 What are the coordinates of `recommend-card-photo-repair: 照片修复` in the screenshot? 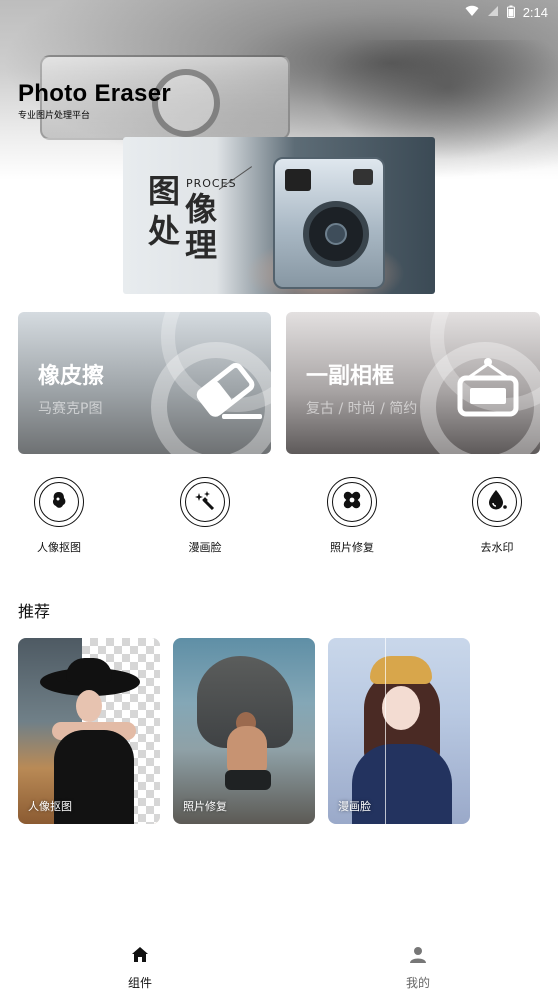 It's located at (244, 731).